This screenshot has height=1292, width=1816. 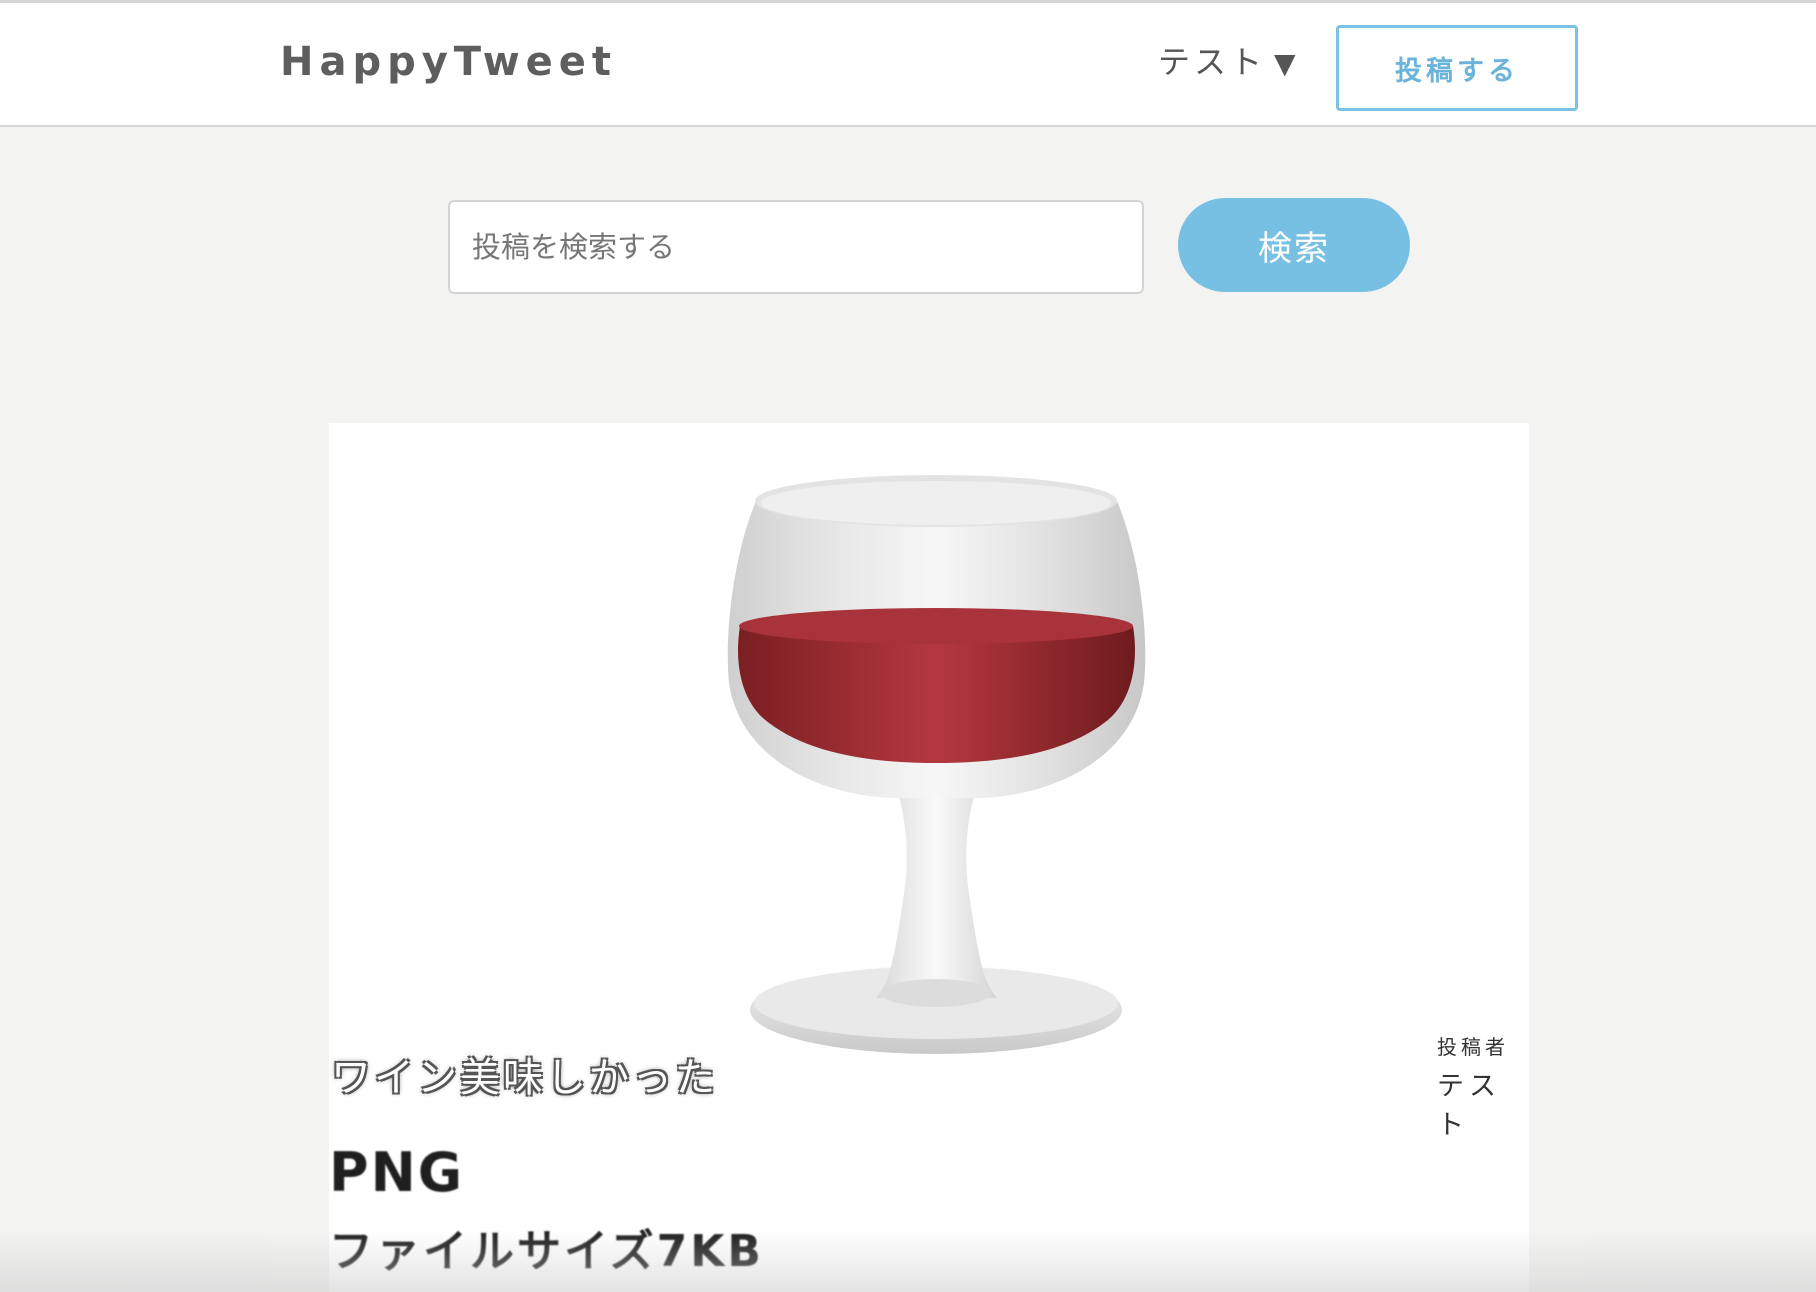 I want to click on user-menu: テスト ▼, so click(x=1229, y=60).